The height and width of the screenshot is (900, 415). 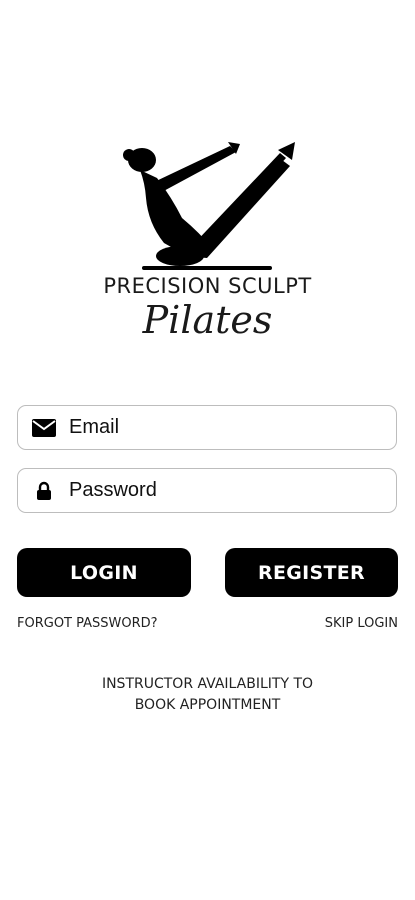 I want to click on password-field, so click(x=207, y=490).